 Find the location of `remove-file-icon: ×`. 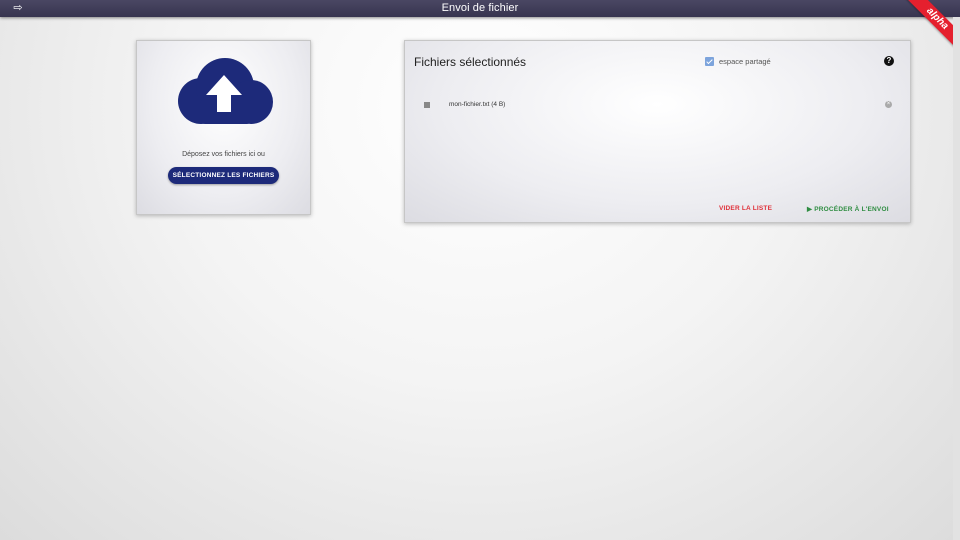

remove-file-icon: × is located at coordinates (888, 104).